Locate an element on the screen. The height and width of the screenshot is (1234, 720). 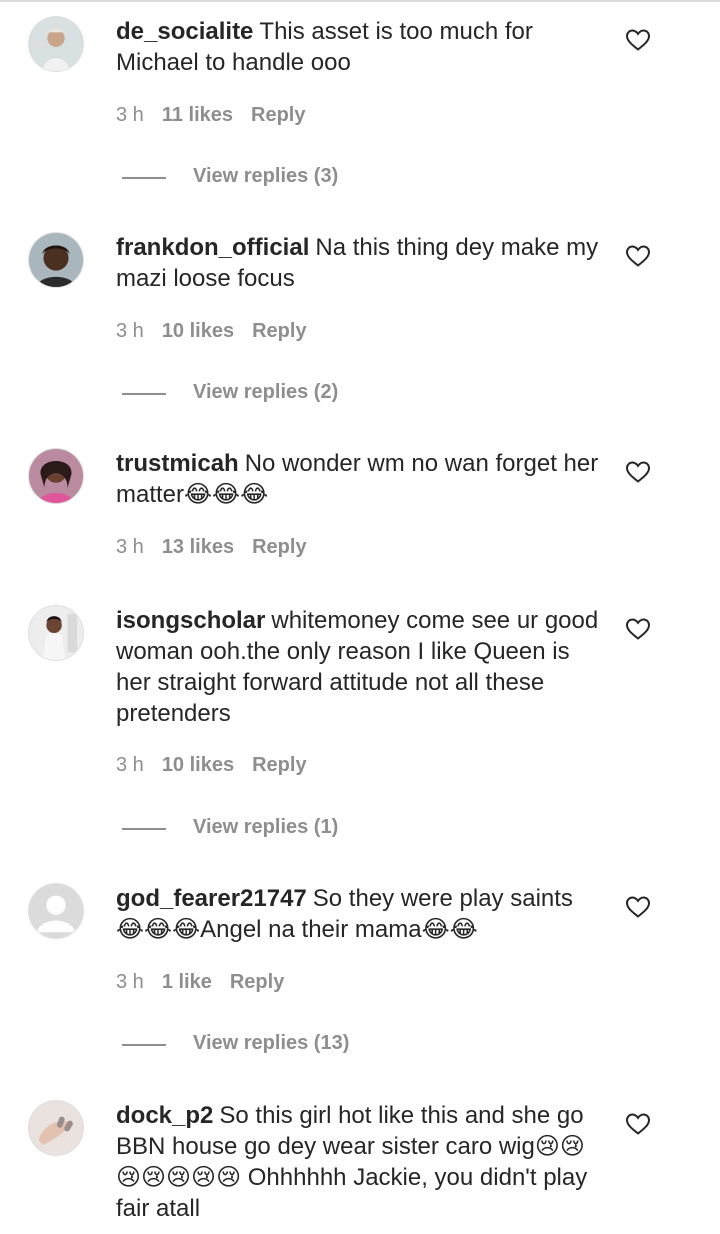
comment-meta: 3 h 1 like Reply is located at coordinates (209, 982).